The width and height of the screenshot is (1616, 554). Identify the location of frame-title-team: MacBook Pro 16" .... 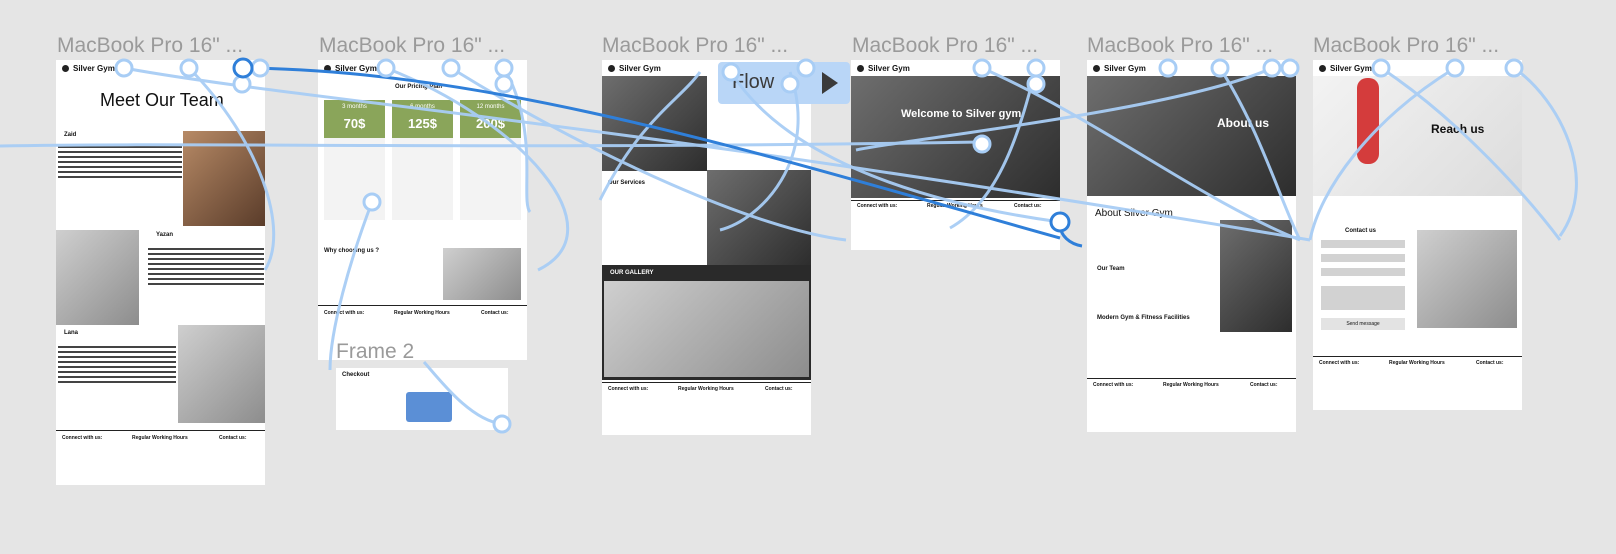
(150, 46).